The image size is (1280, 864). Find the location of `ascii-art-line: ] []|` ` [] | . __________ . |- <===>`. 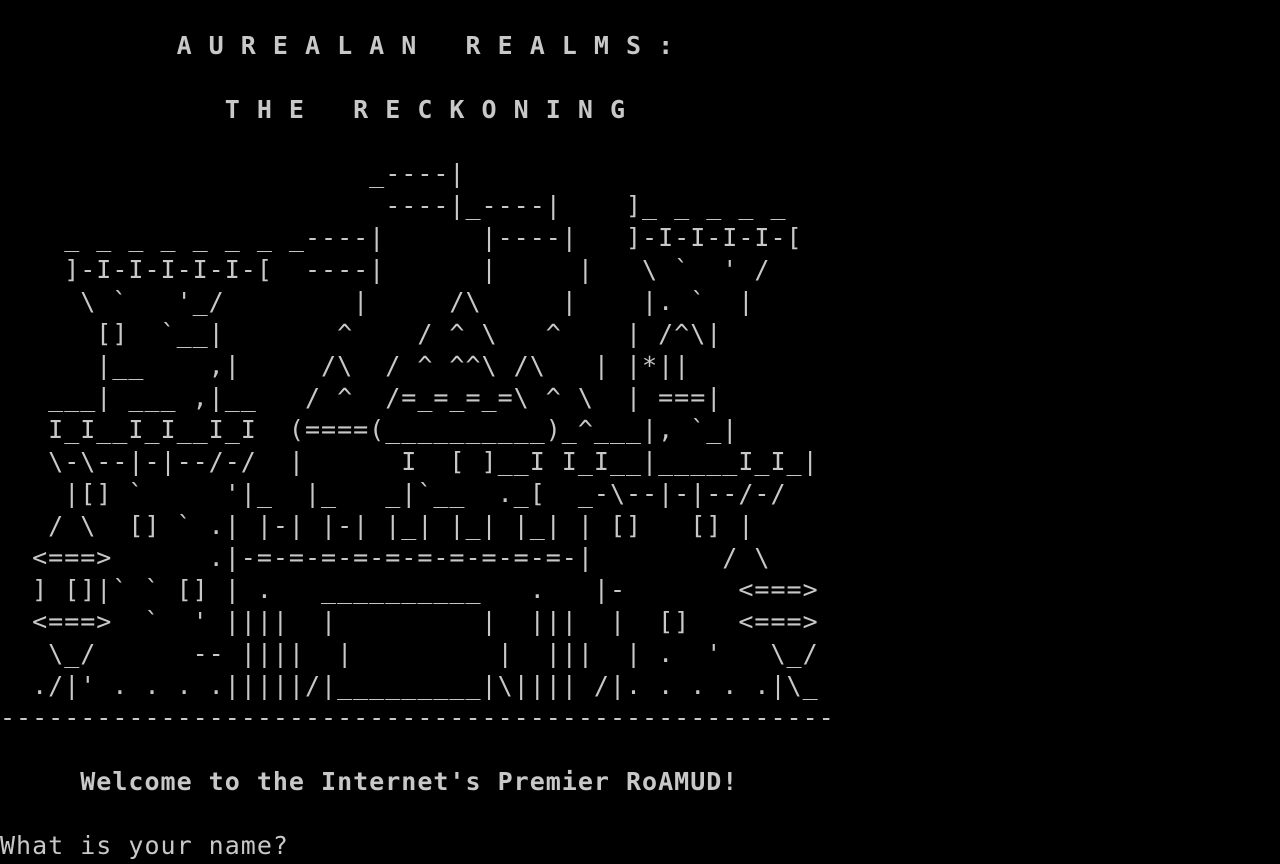

ascii-art-line: ] []|` ` [] | . __________ . |- <===> is located at coordinates (409, 589).